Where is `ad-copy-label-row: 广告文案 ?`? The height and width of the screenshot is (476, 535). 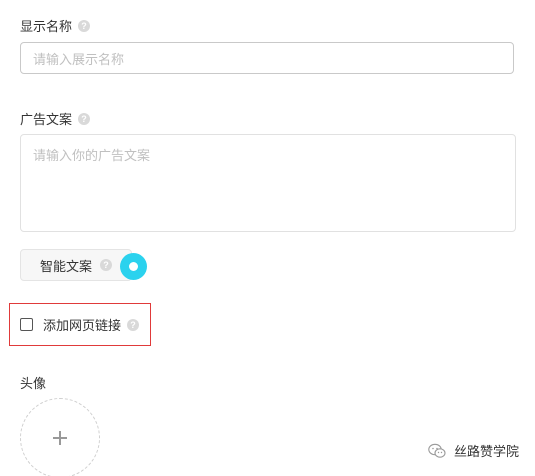
ad-copy-label-row: 广告文案 ? is located at coordinates (55, 118).